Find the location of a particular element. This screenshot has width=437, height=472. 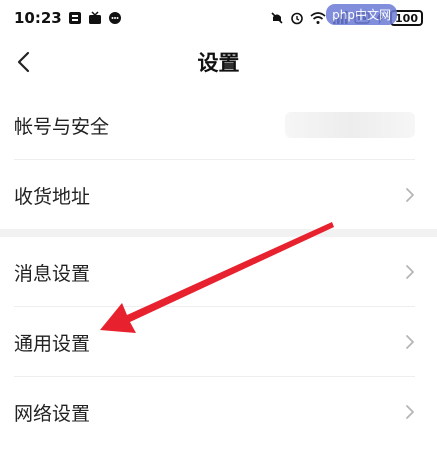

tv-notification-icon is located at coordinates (95, 18).